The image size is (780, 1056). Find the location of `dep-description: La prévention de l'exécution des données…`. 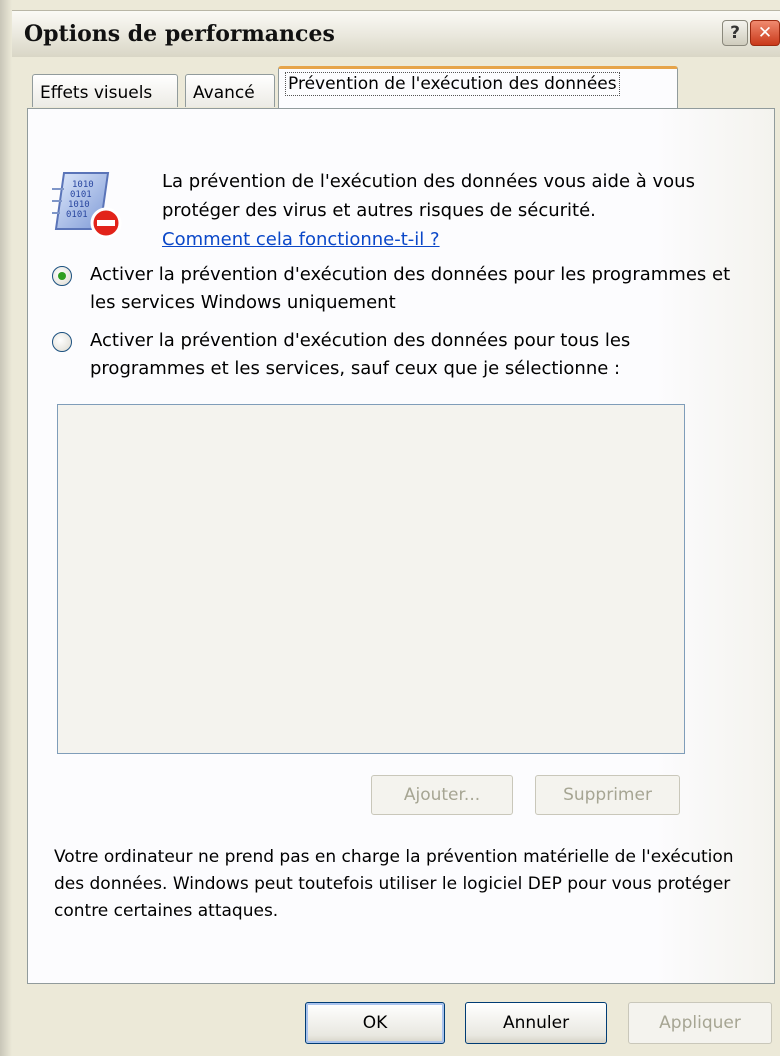

dep-description: La prévention de l'exécution des données… is located at coordinates (457, 210).